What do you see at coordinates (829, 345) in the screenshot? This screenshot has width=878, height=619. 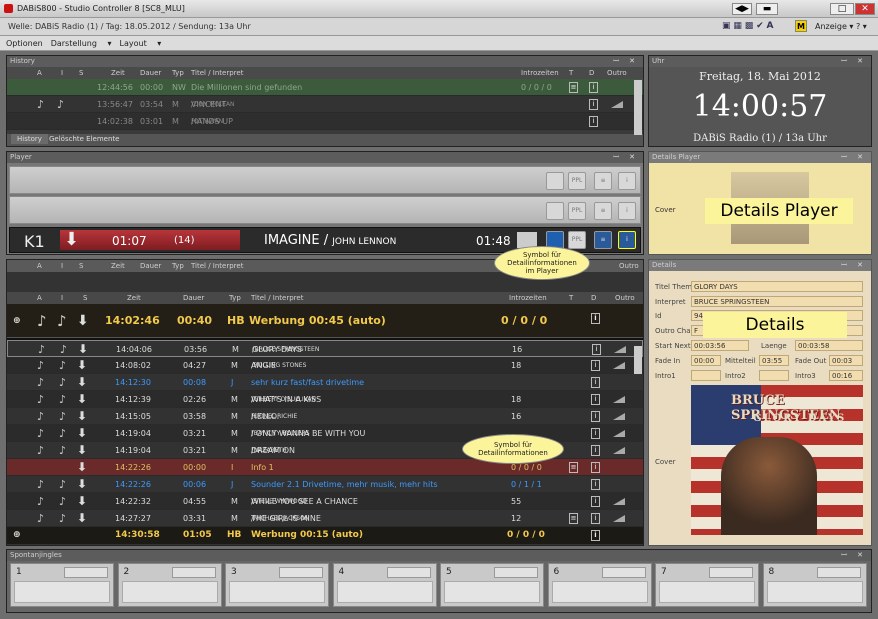 I see `field-laenge: 00:03:58` at bounding box center [829, 345].